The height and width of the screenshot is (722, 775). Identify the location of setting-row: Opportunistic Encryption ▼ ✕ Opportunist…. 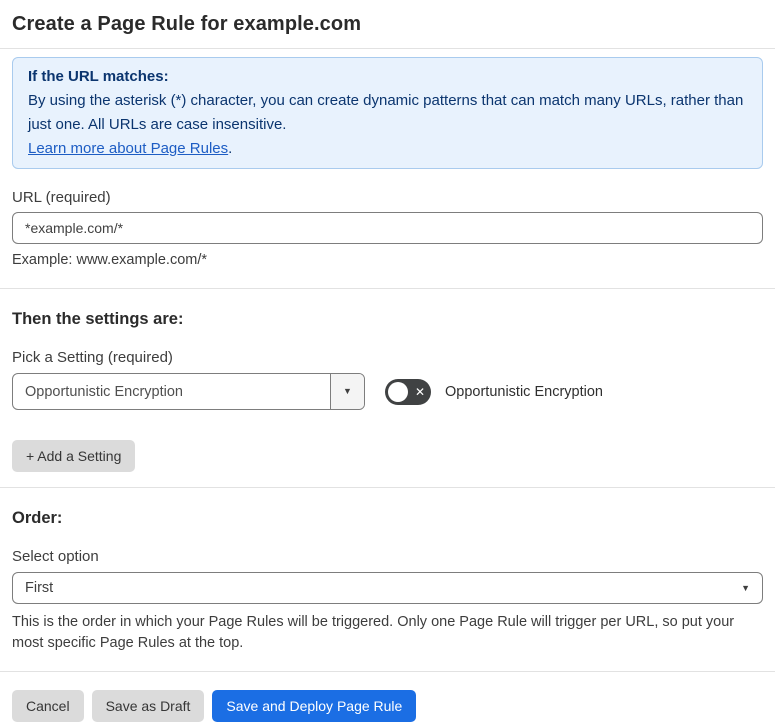
(387, 391).